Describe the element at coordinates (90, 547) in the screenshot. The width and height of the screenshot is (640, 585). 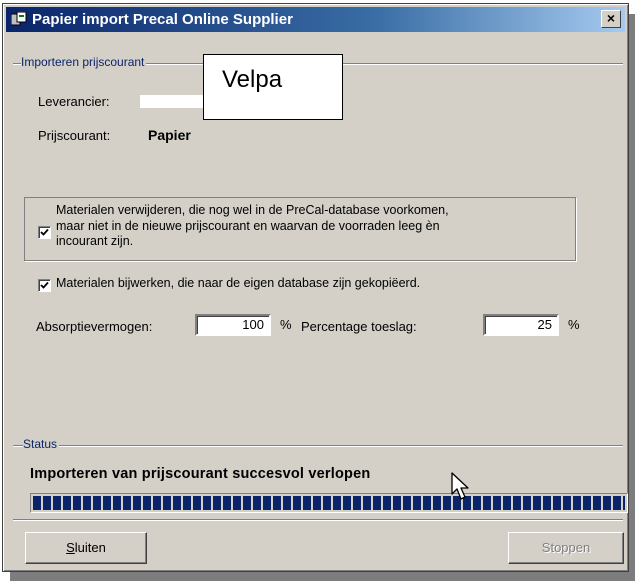
I see `close-button-label: luiten` at that location.